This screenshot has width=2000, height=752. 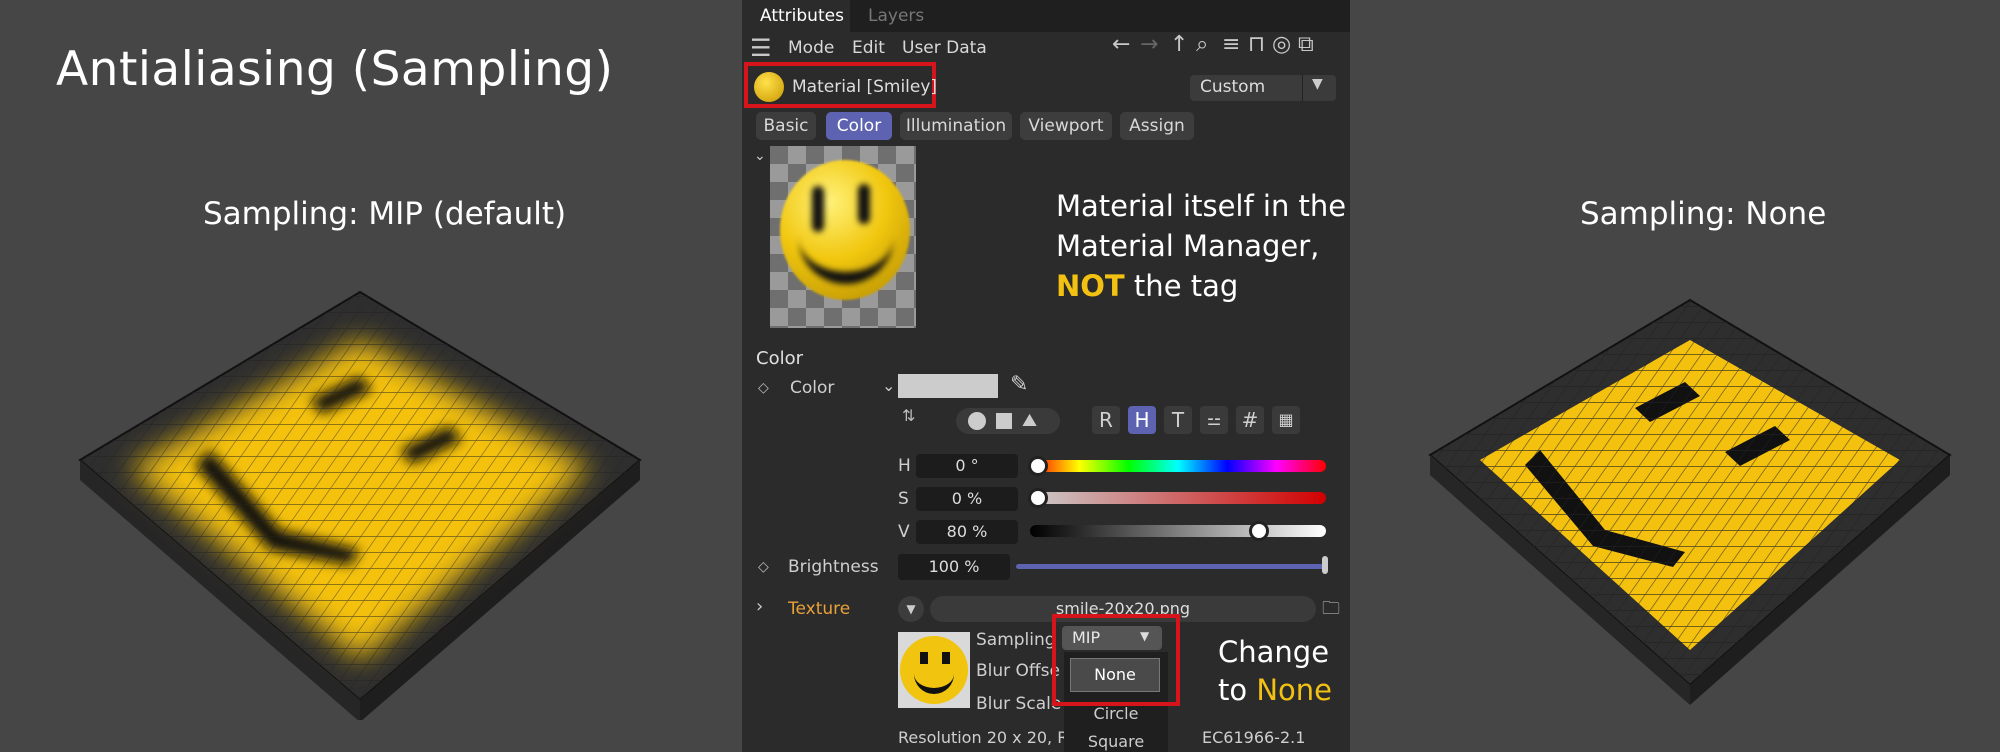 I want to click on s-slider-knob, so click(x=1038, y=498).